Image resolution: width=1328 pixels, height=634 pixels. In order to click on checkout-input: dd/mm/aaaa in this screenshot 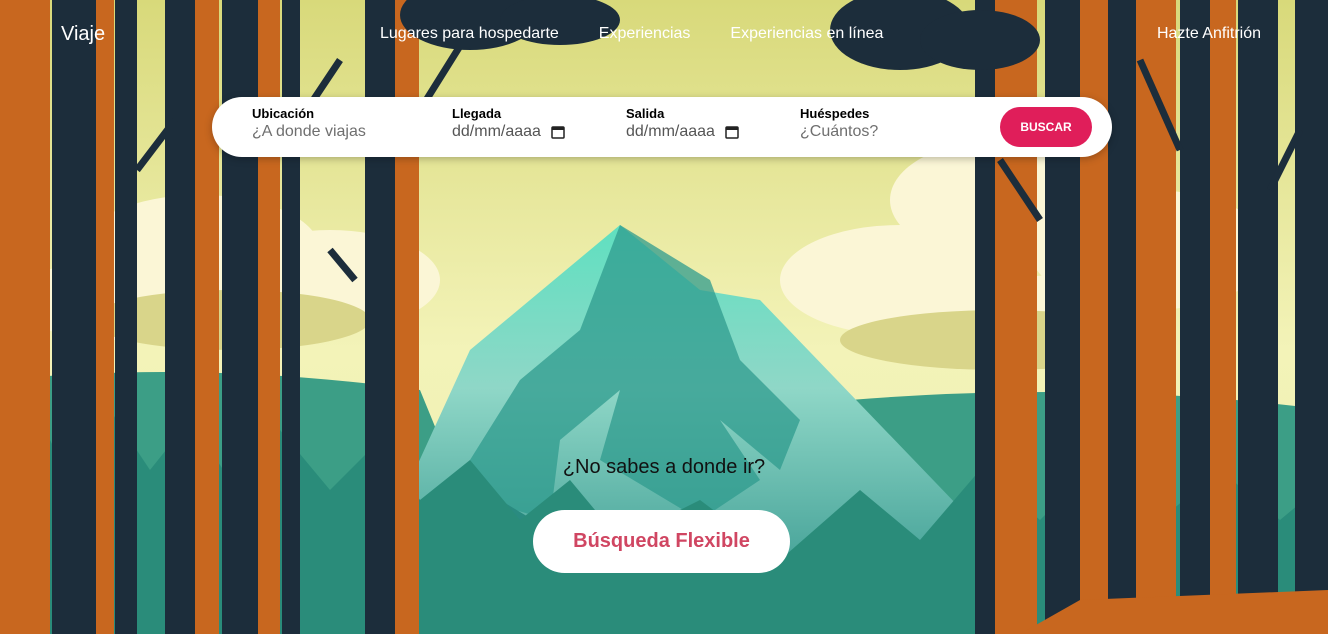, I will do `click(682, 132)`.